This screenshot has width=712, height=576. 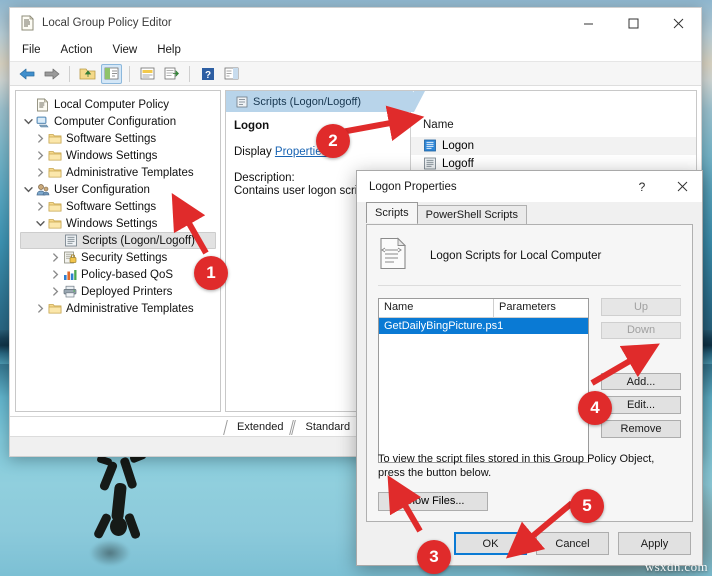 I want to click on window-title: Local Group Policy Editor, so click(x=107, y=23).